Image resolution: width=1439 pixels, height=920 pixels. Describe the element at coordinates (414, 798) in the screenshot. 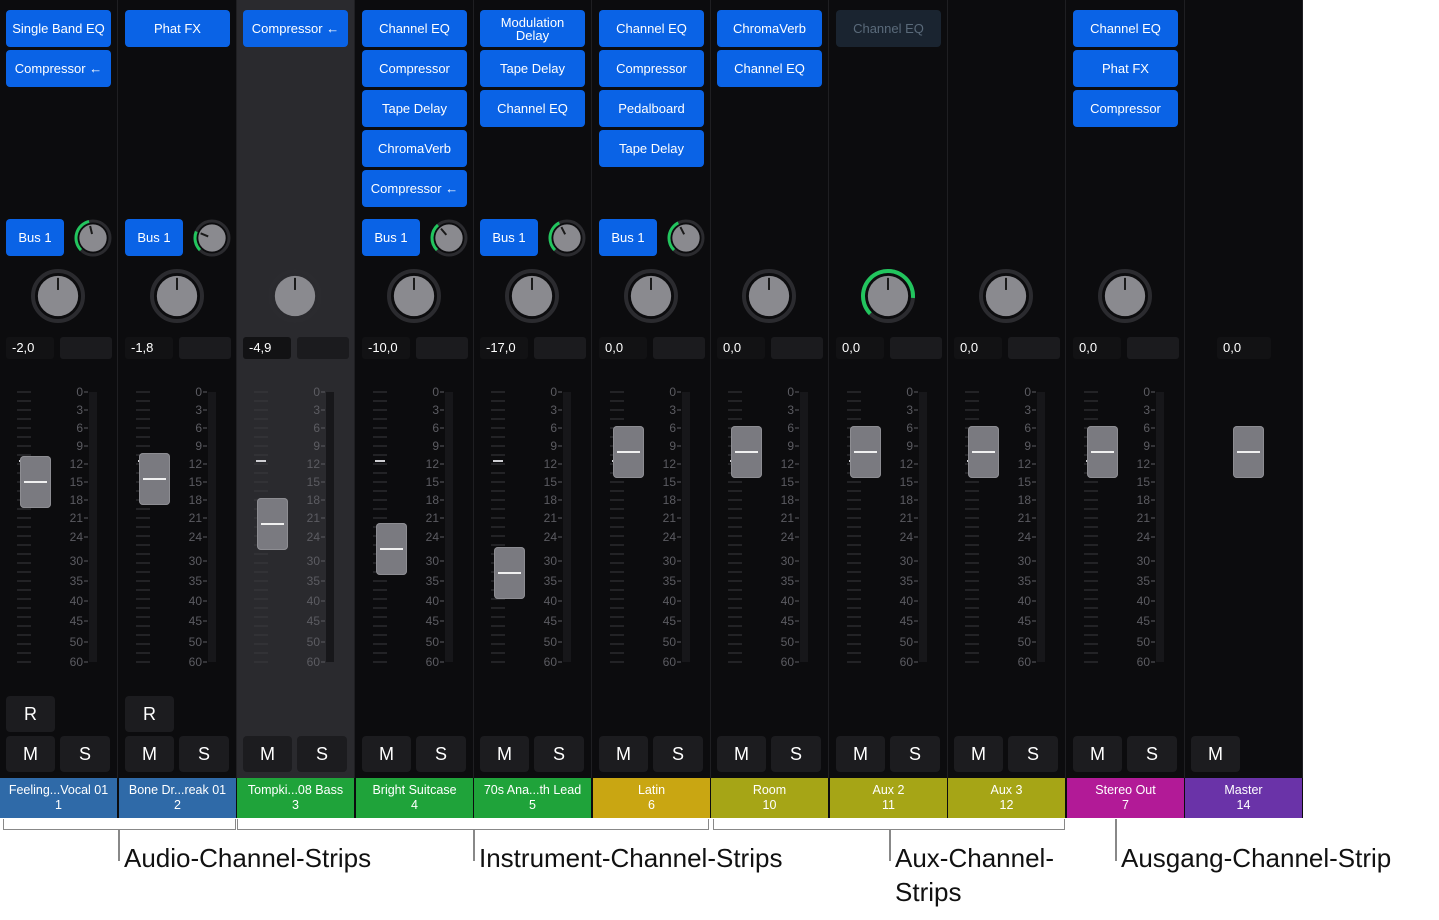

I see `channel-name-label: Bright Suitcase 4` at that location.